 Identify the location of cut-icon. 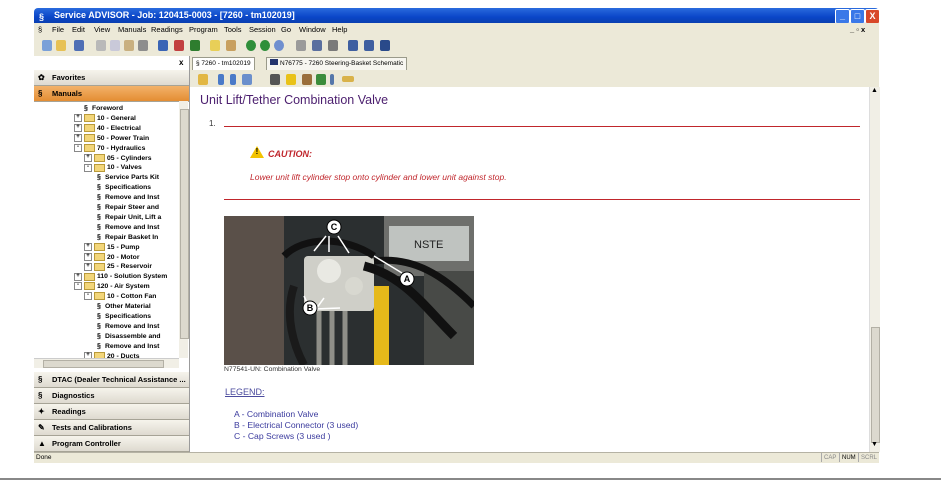
(101, 45).